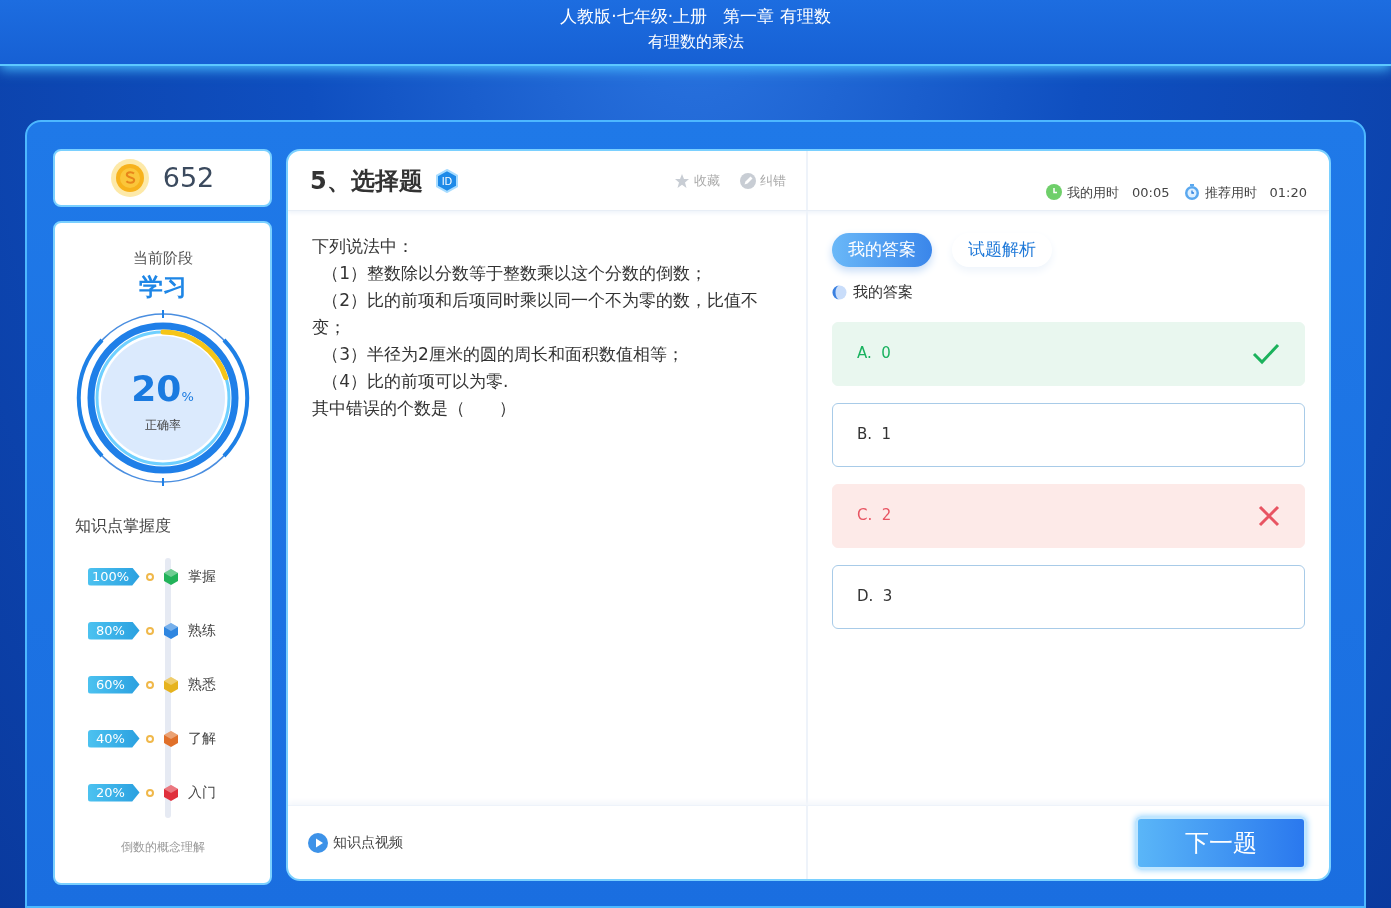  I want to click on lesson-title: 有理数的乘法, so click(695, 42).